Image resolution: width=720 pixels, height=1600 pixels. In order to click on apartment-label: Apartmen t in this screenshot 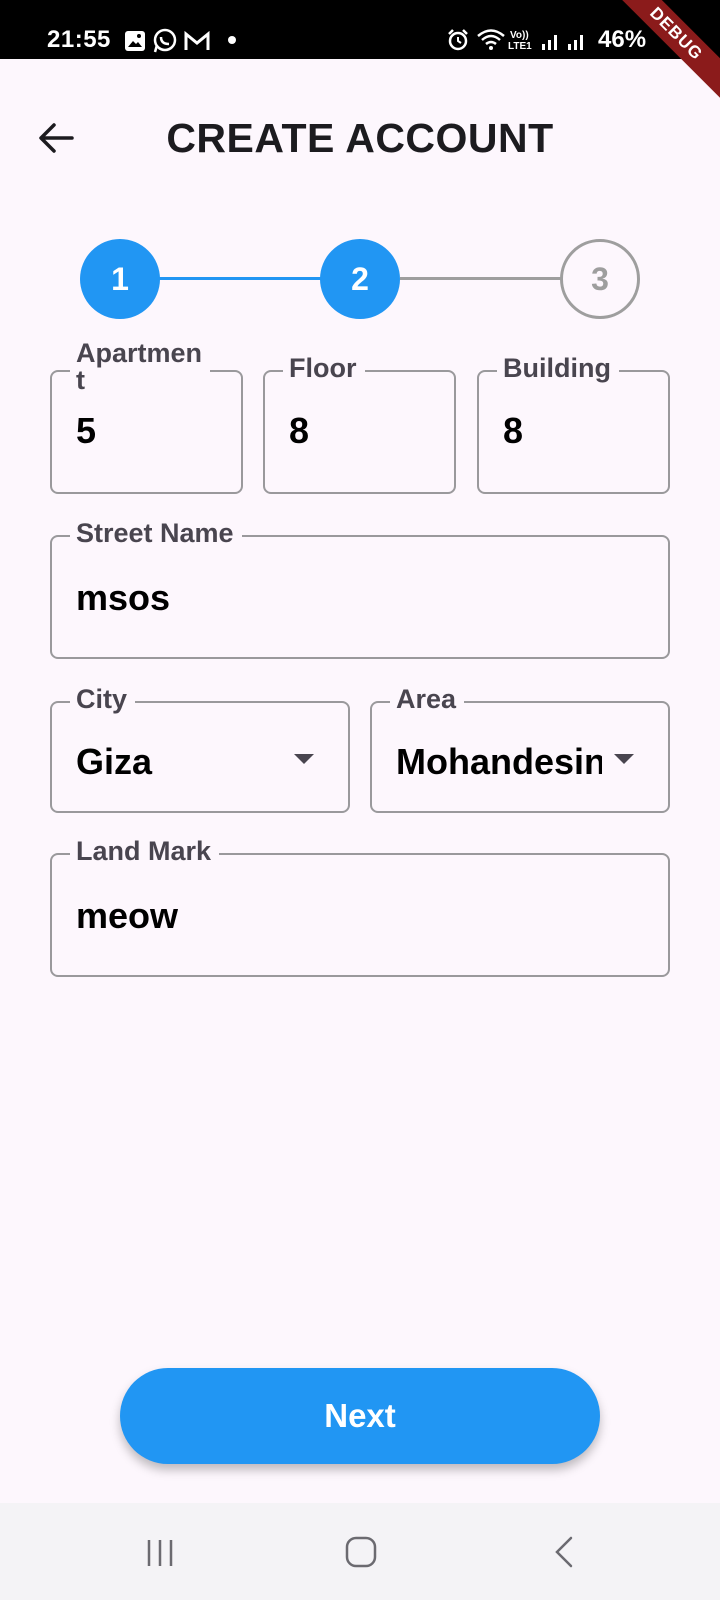, I will do `click(140, 367)`.